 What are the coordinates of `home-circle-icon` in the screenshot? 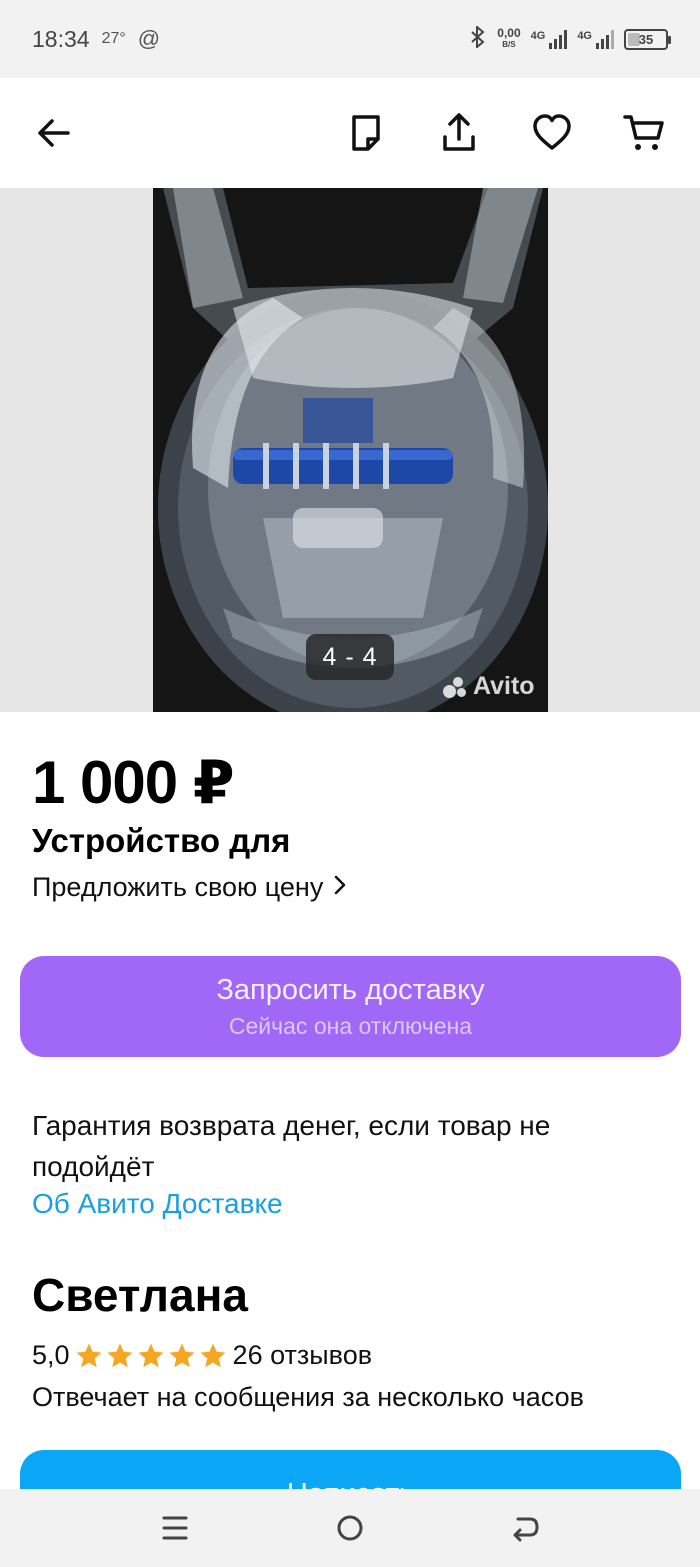 It's located at (350, 1528).